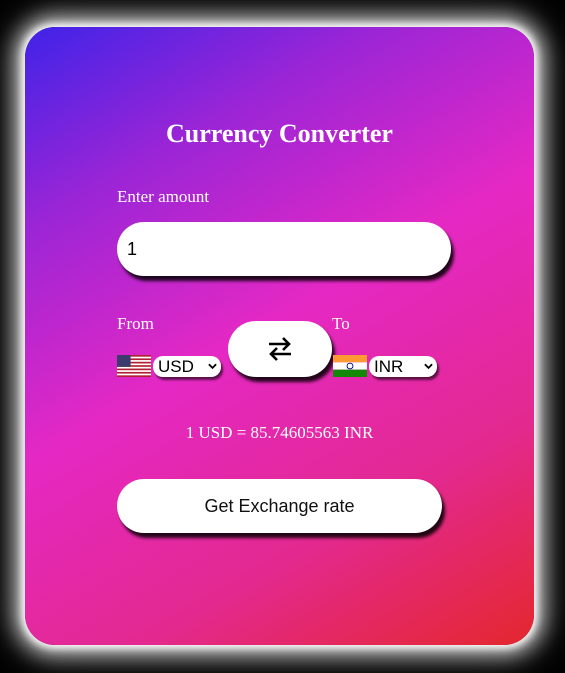 The height and width of the screenshot is (673, 565). I want to click on amount-label: Enter amount, so click(163, 196).